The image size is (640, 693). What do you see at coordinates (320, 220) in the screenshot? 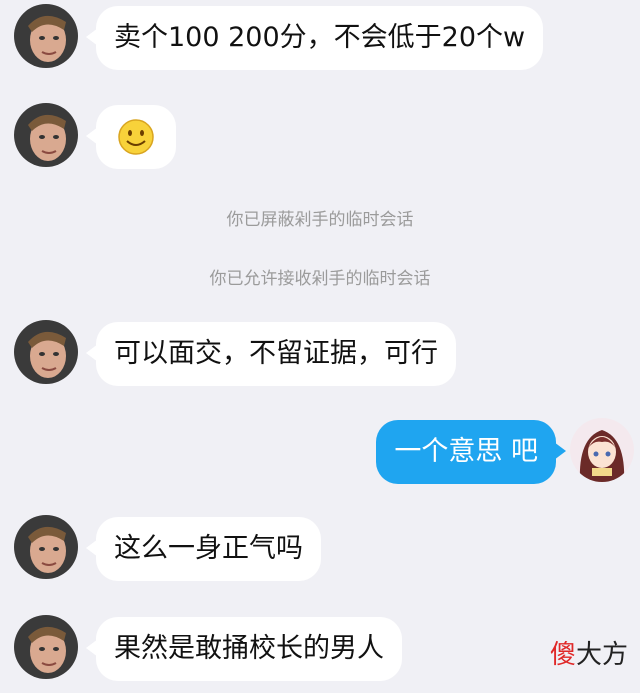
I see `system-notice: 你已屏蔽剁手的临时会话` at bounding box center [320, 220].